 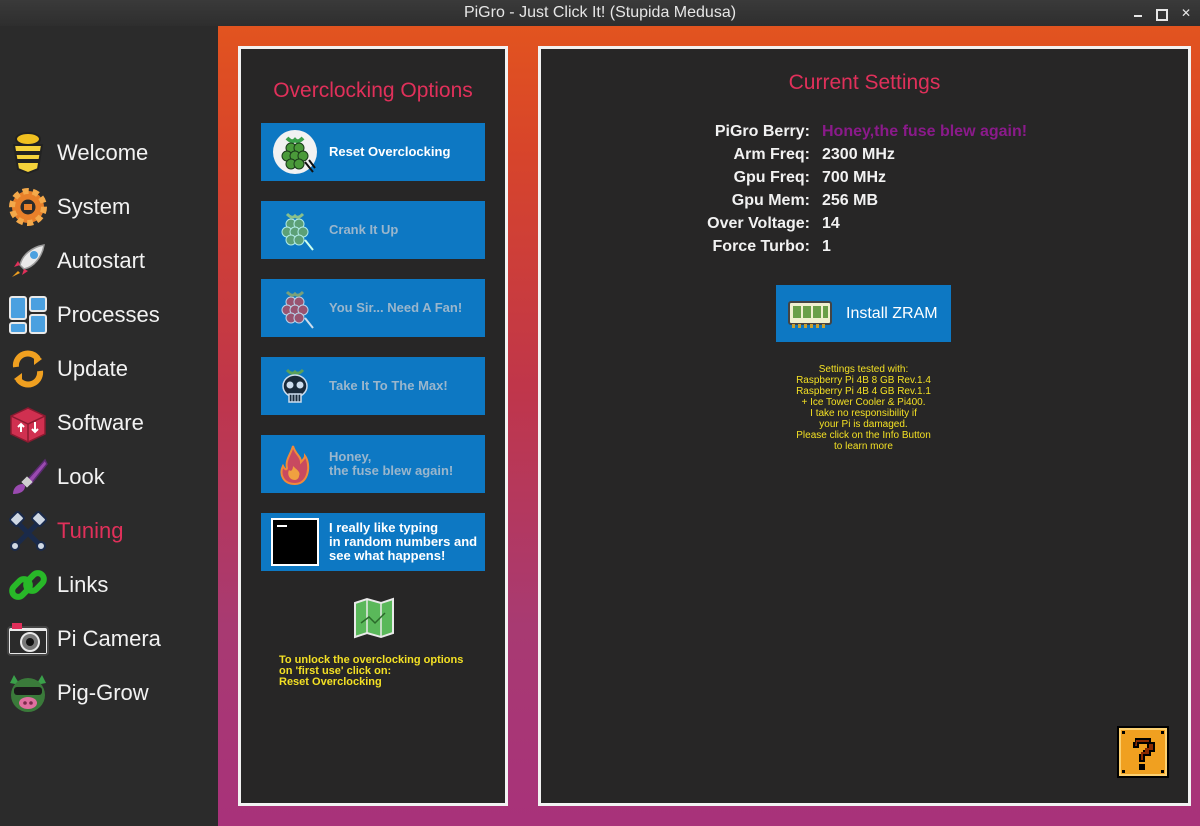 I want to click on setting-value: Honey,the fuse blew again!, so click(x=925, y=131).